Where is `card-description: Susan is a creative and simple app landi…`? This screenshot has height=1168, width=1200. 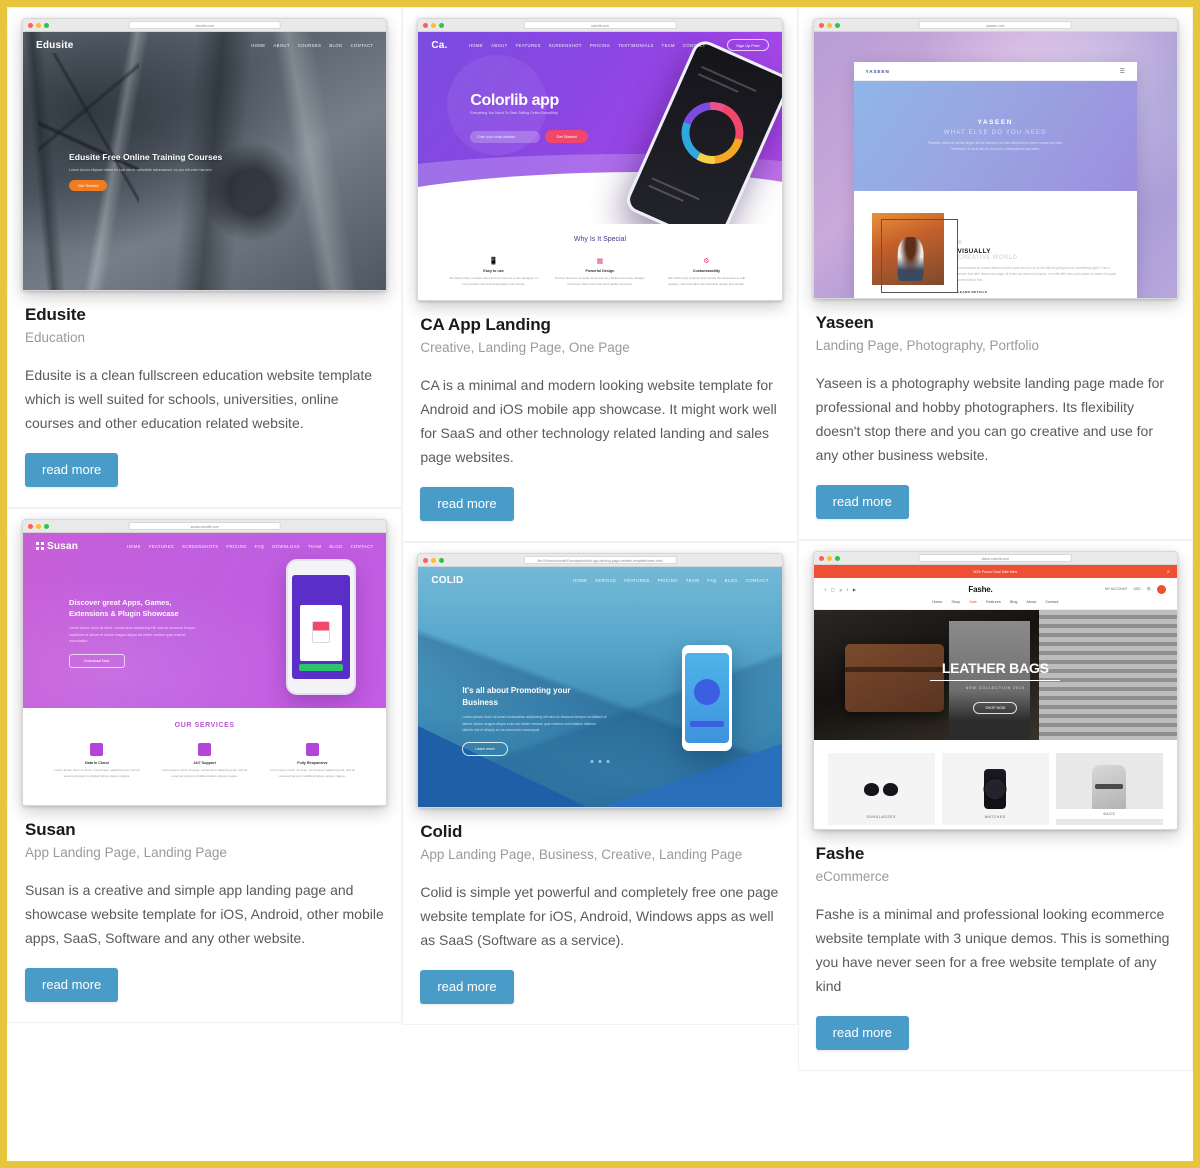 card-description: Susan is a creative and simple app landi… is located at coordinates (204, 914).